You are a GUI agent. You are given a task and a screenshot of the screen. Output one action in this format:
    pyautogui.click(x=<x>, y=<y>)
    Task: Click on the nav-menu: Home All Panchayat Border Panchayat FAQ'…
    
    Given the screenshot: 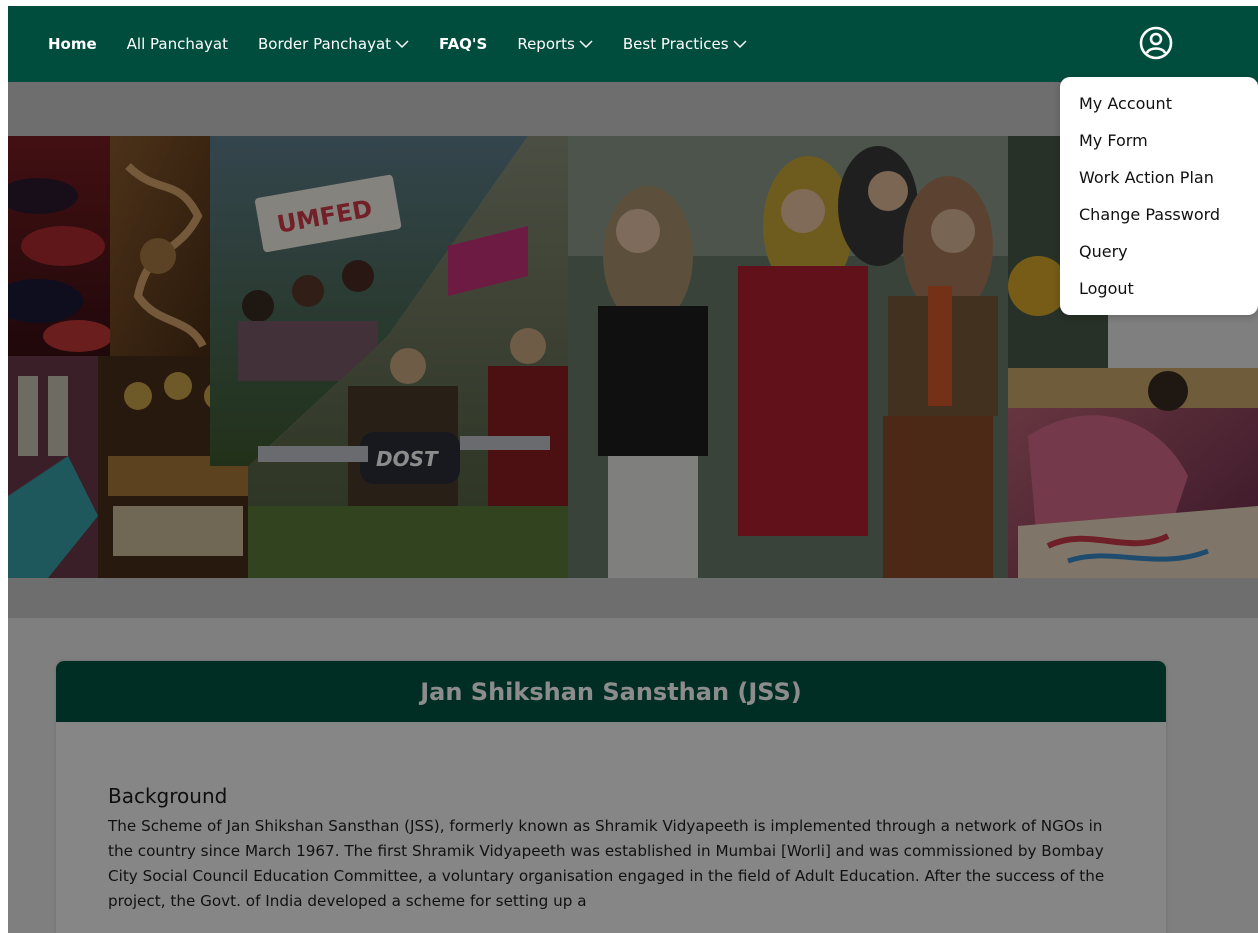 What is the action you would take?
    pyautogui.click(x=377, y=44)
    